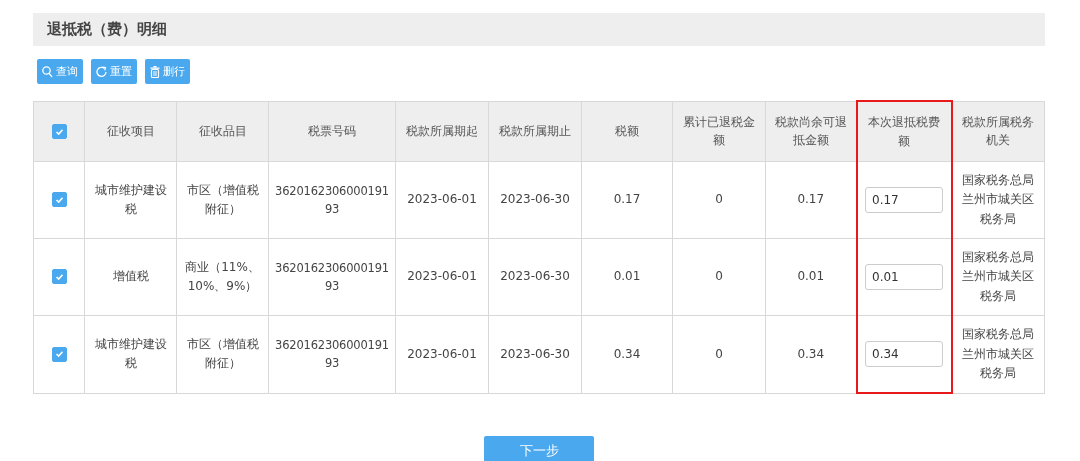 This screenshot has width=1080, height=461. Describe the element at coordinates (222, 131) in the screenshot. I see `column-header: 征收品目` at that location.